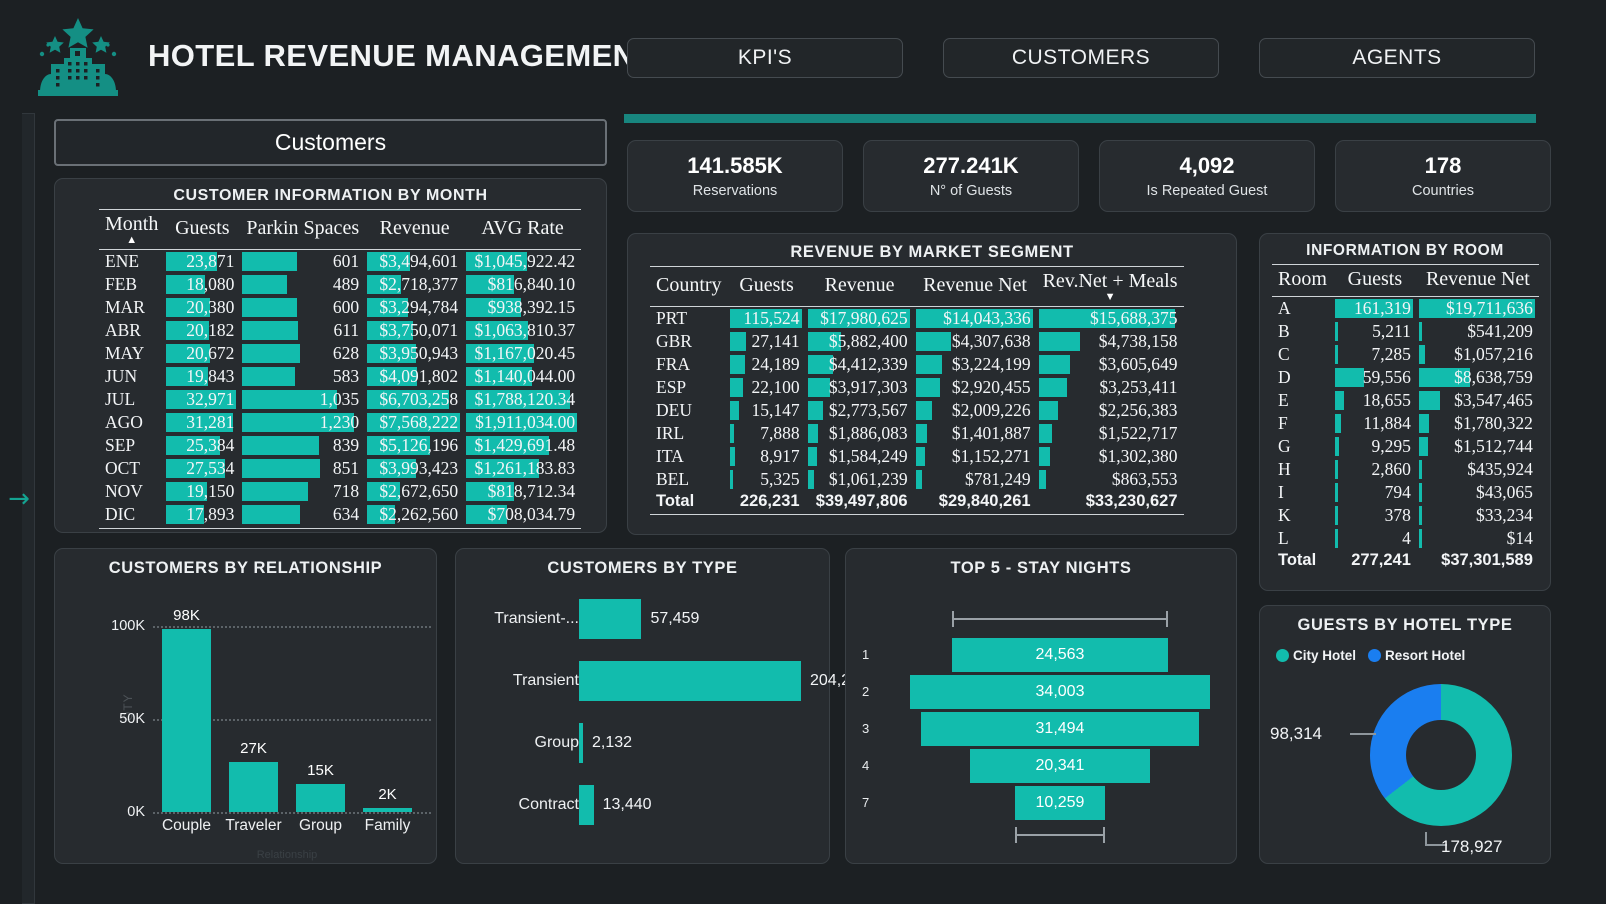 The height and width of the screenshot is (904, 1606). I want to click on cell-text: $5,126,196, so click(419, 445).